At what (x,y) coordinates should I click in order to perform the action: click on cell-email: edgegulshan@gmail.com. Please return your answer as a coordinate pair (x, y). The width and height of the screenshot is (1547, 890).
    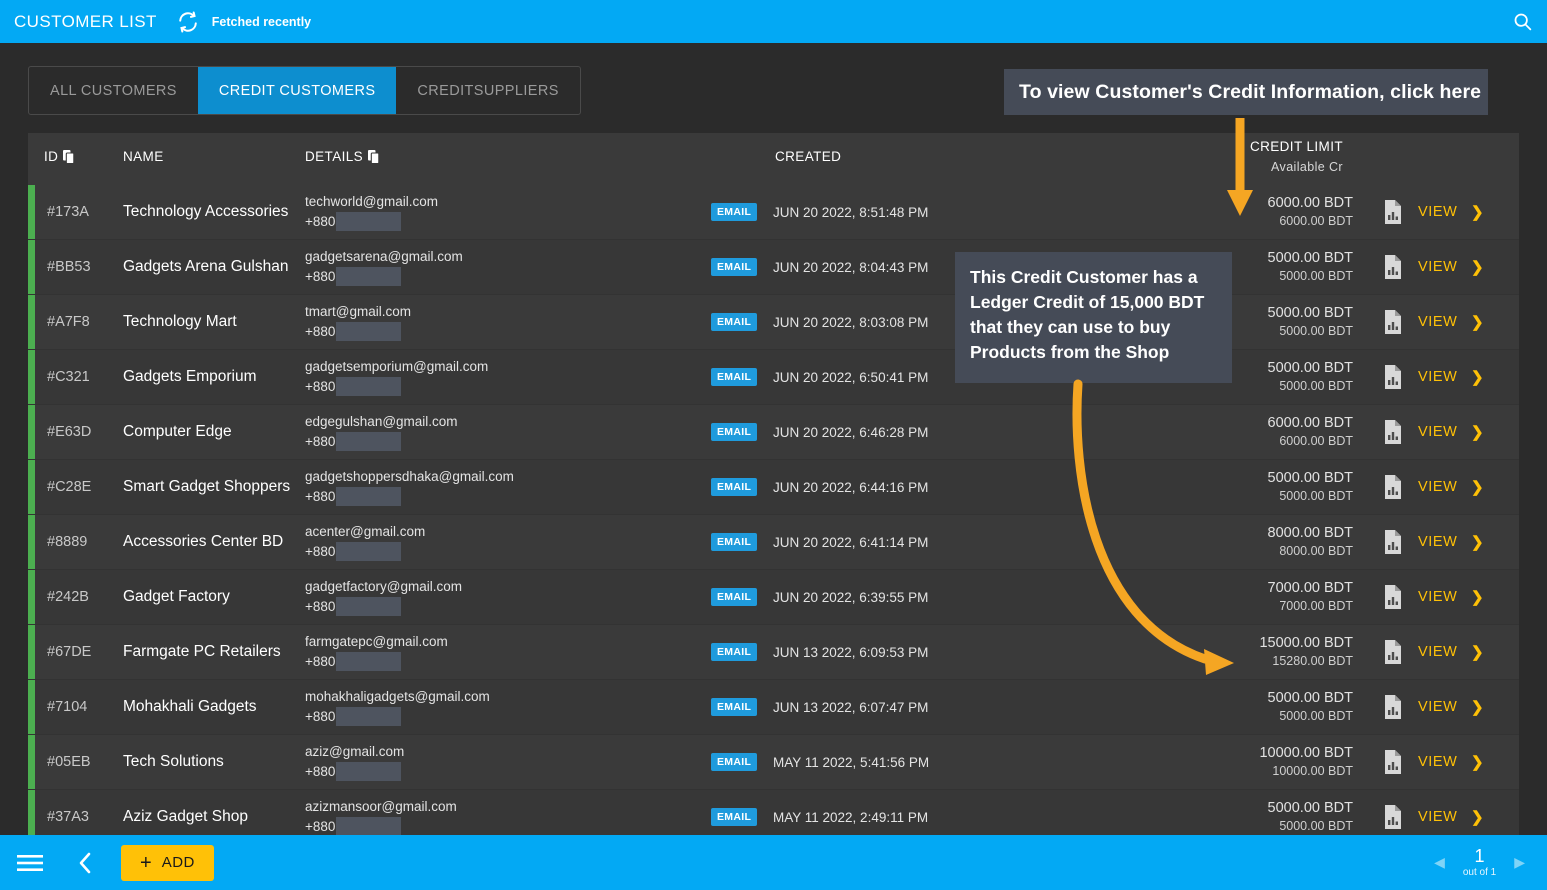
    Looking at the image, I should click on (505, 421).